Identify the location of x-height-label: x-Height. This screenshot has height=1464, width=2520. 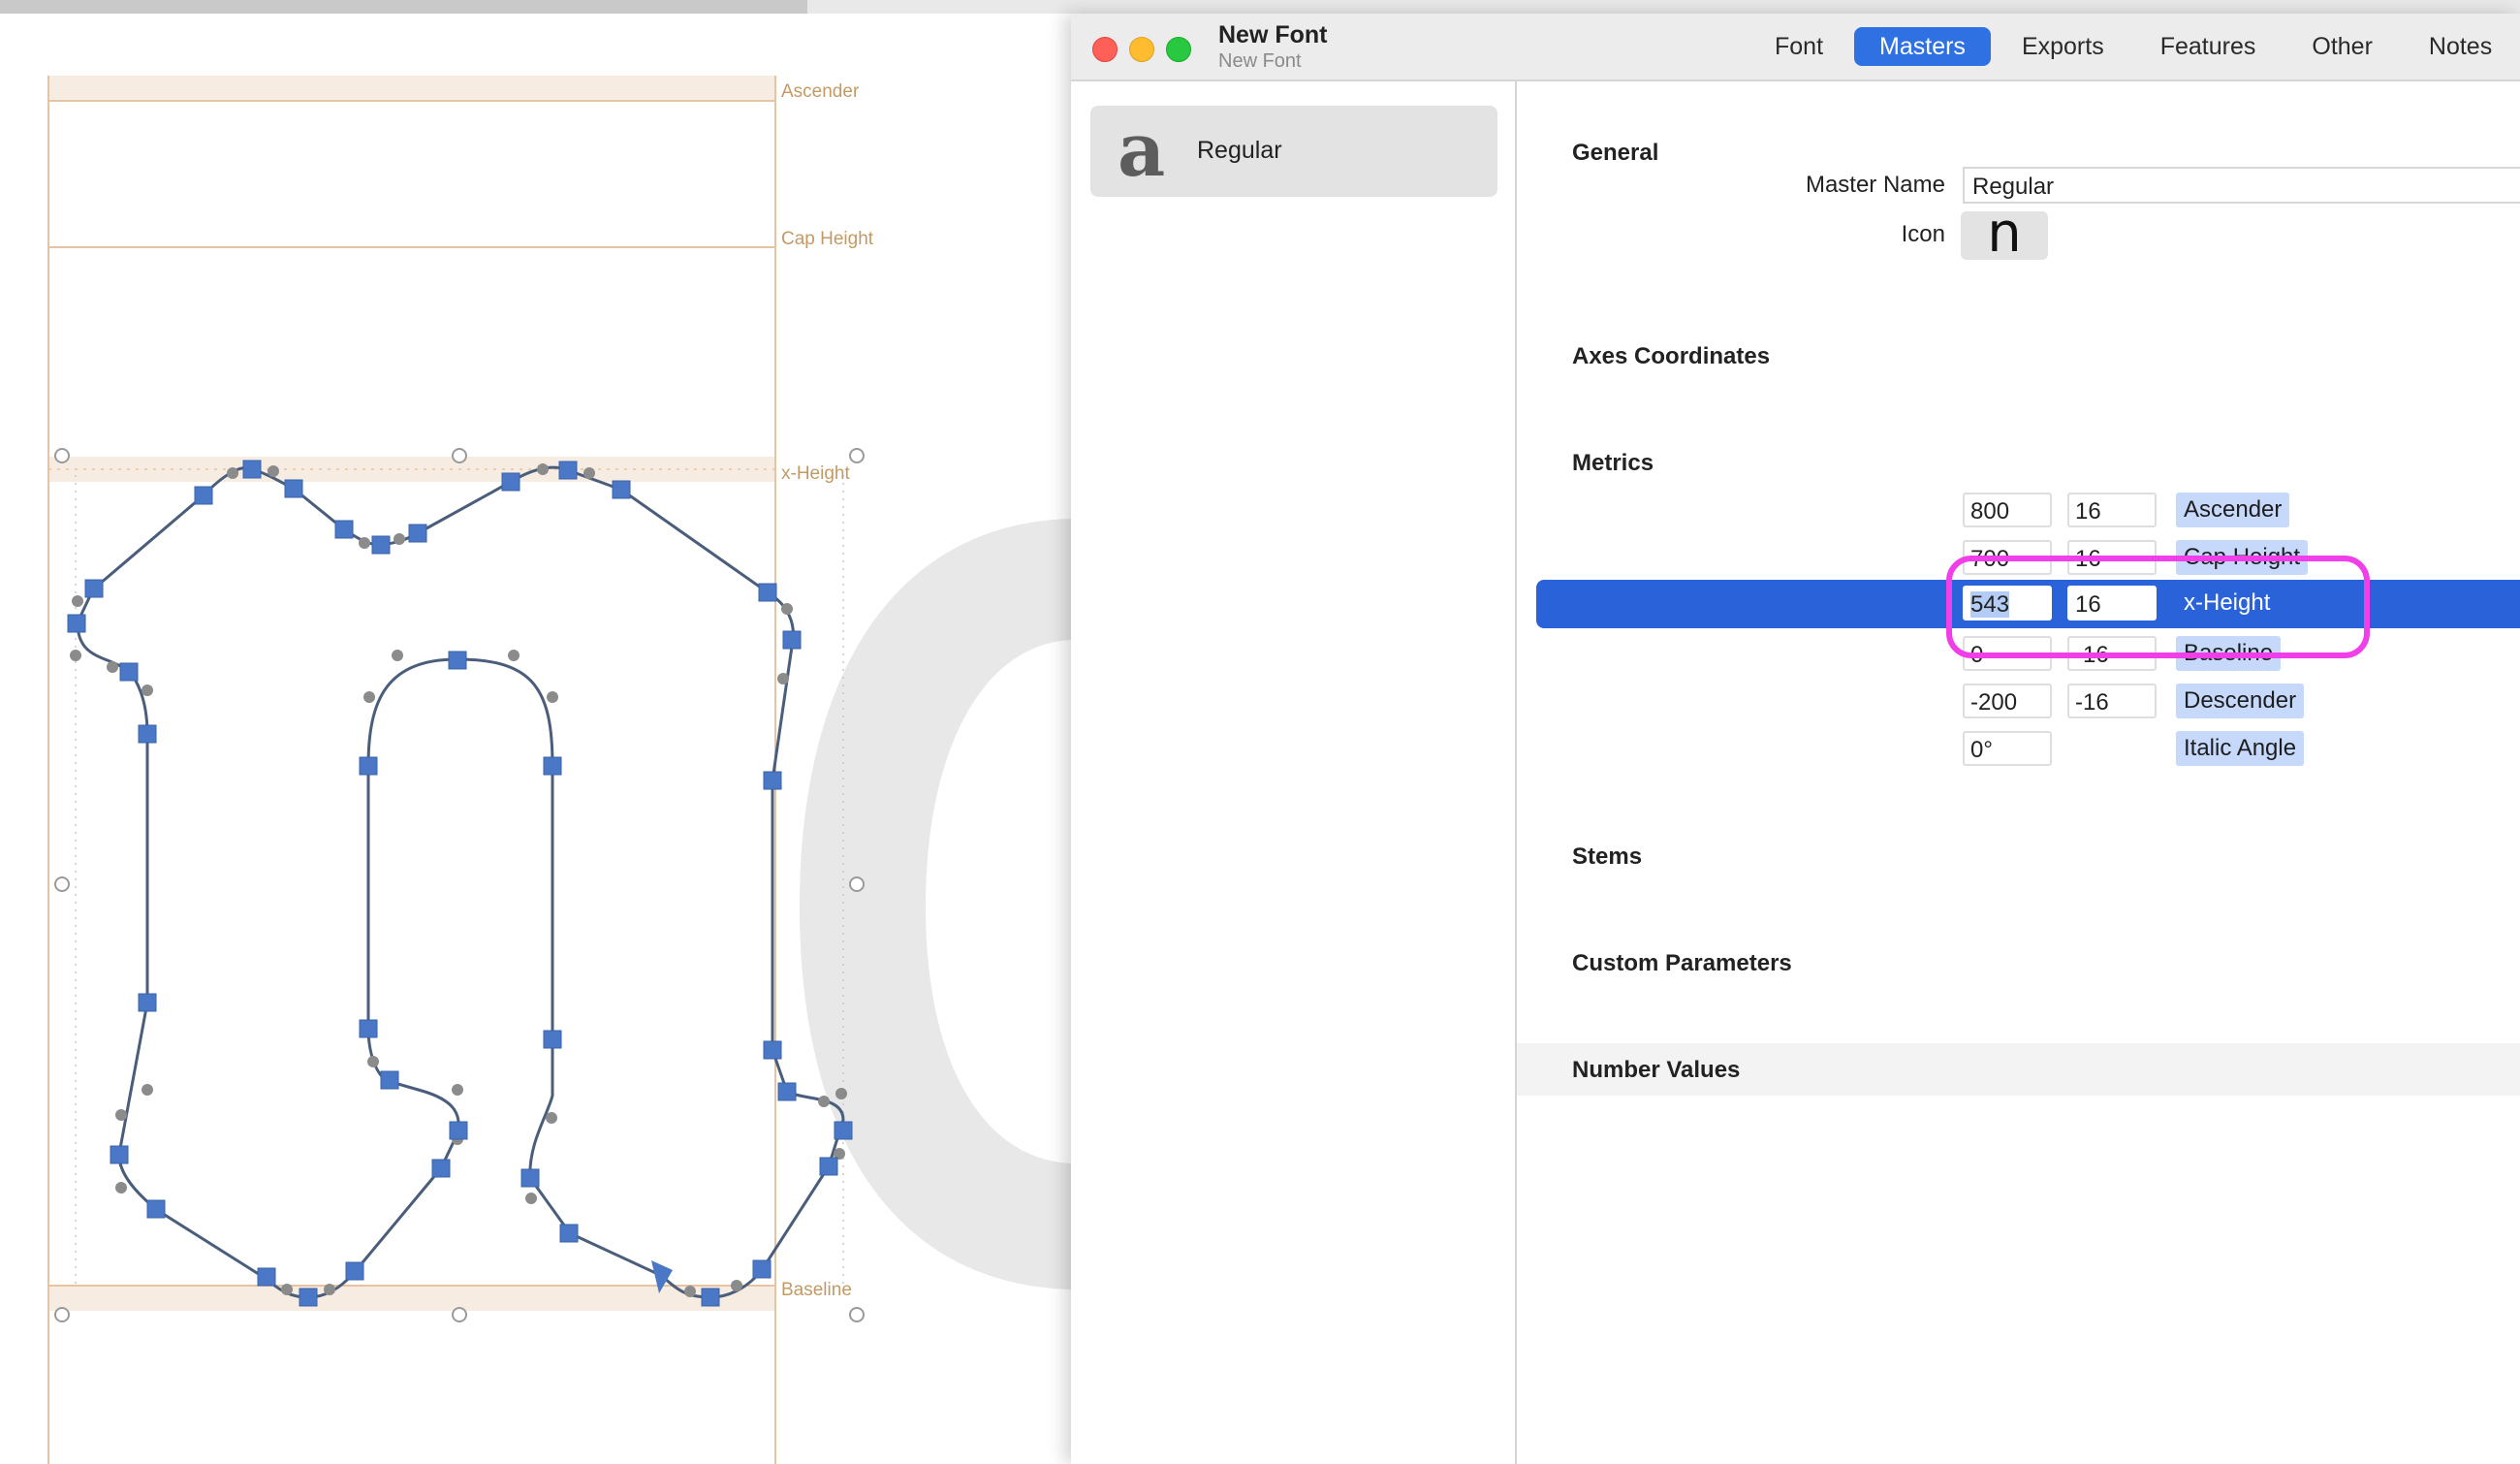
(816, 473).